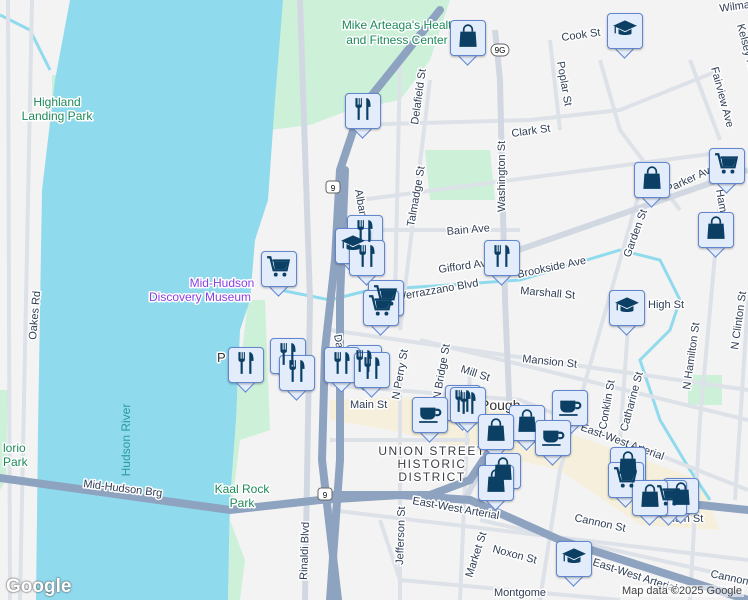 The image size is (748, 600). I want to click on street-montgomery: Montgome, so click(520, 593).